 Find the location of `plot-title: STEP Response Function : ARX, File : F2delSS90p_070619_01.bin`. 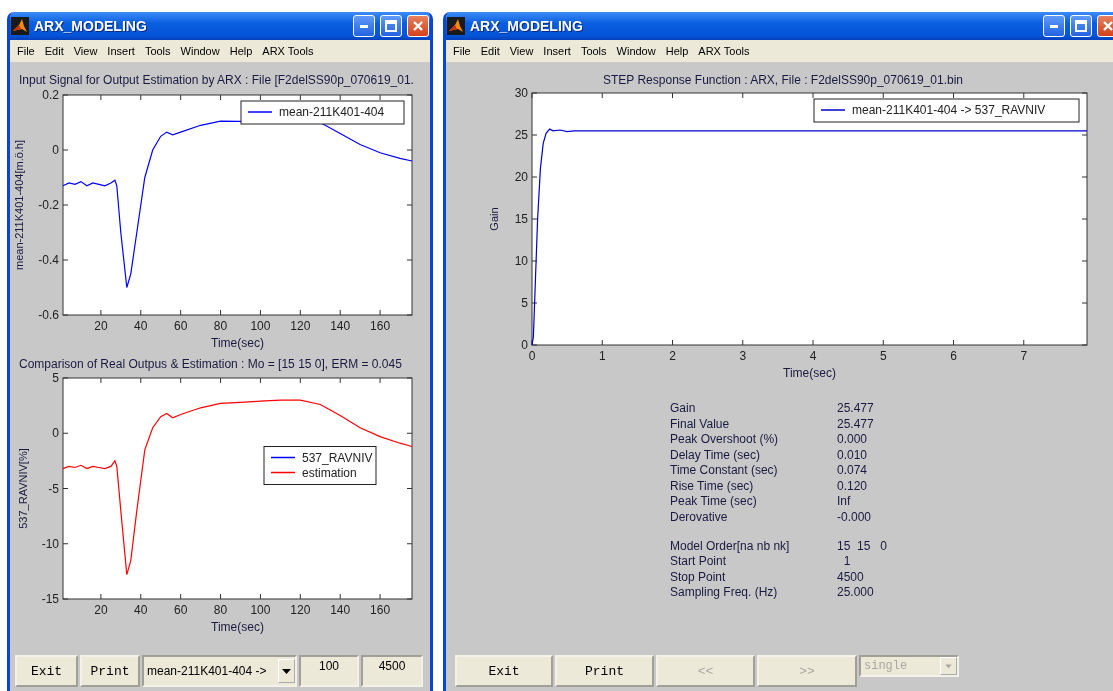

plot-title: STEP Response Function : ARX, File : F2delSS90p_070619_01.bin is located at coordinates (783, 80).